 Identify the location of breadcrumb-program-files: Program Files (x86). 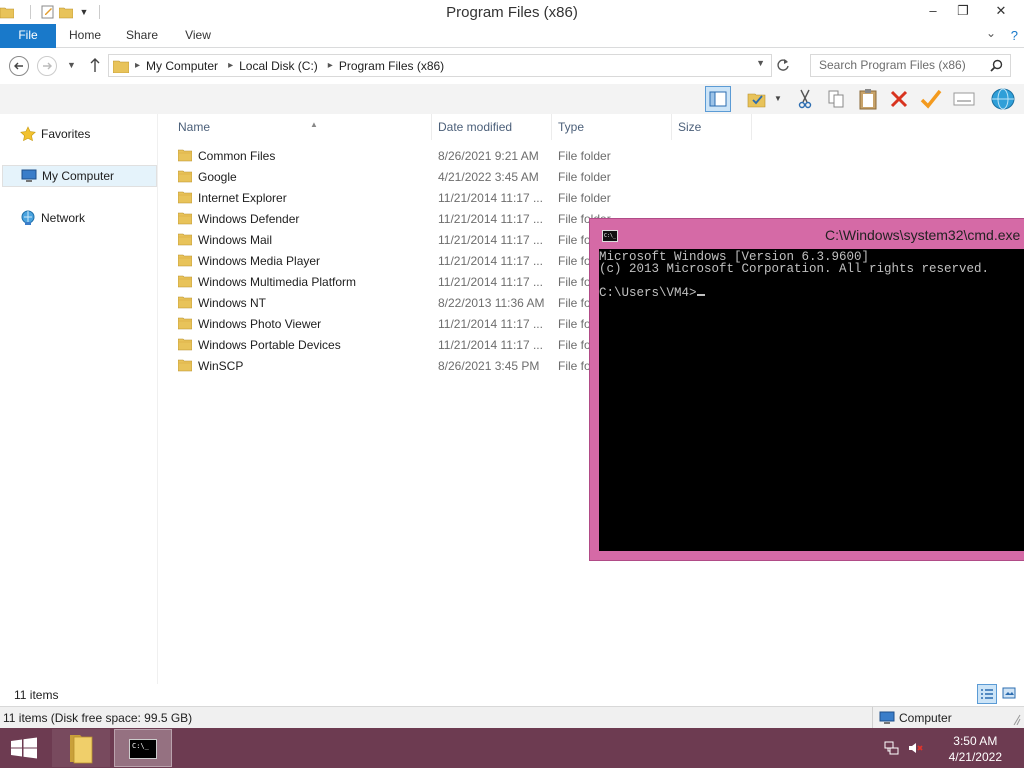
(391, 66).